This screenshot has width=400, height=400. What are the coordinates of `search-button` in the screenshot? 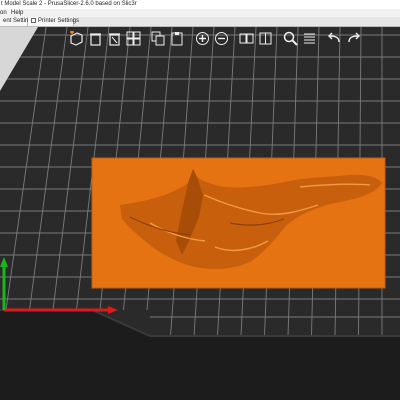 It's located at (290, 38).